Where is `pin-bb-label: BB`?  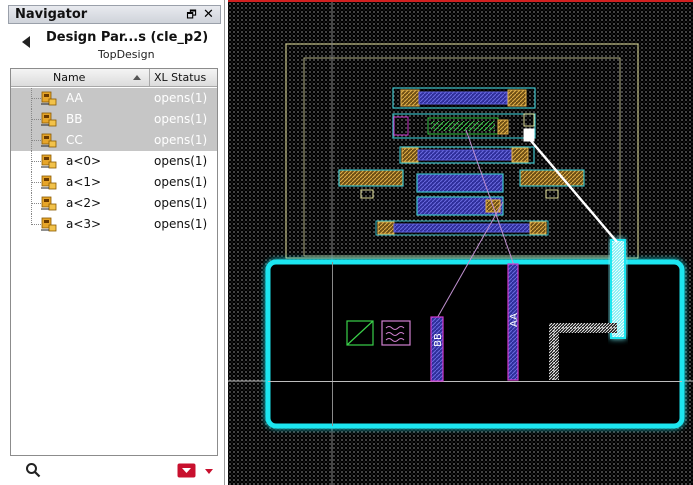
pin-bb-label: BB is located at coordinates (438, 340).